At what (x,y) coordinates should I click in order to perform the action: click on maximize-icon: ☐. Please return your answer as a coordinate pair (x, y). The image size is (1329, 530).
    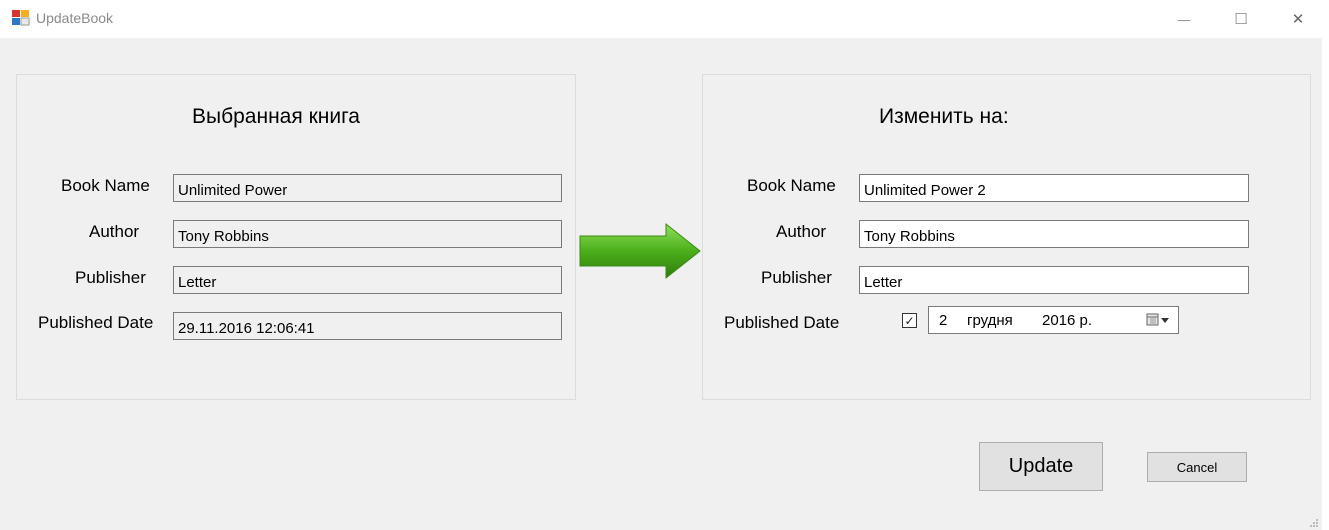
    Looking at the image, I should click on (1241, 19).